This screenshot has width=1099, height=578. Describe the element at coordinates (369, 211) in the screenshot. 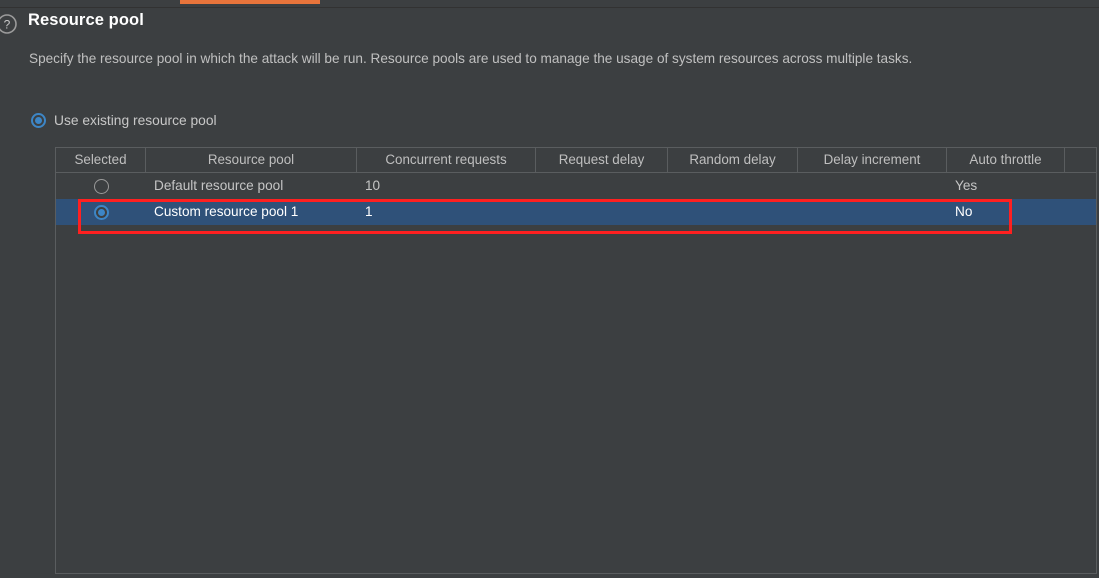

I see `cell-concurrent-requests: 1` at that location.